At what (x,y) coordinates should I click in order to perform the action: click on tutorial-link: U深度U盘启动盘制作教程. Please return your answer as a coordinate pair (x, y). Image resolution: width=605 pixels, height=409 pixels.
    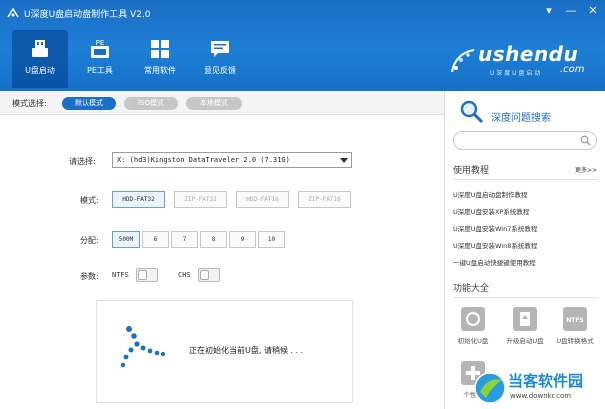
    Looking at the image, I should click on (490, 194).